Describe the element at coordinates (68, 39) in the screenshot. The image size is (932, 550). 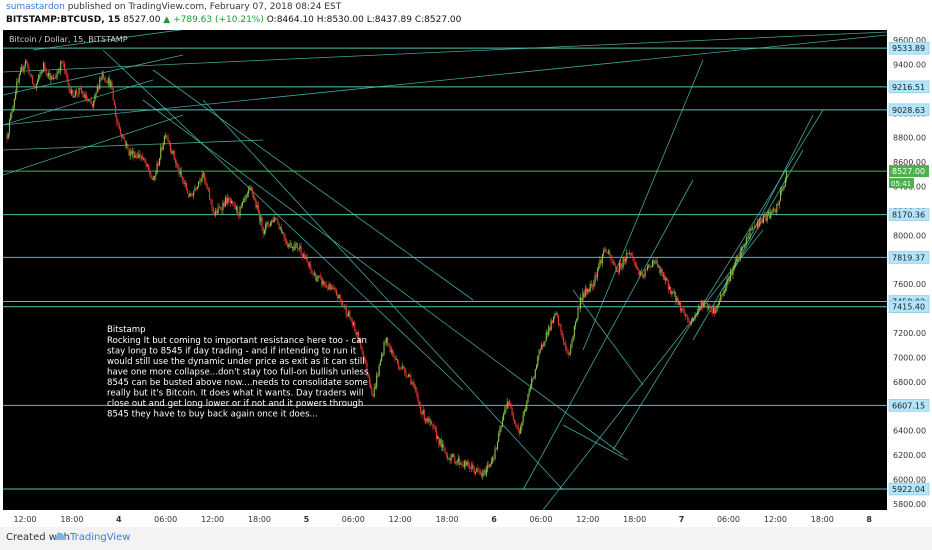
I see `chart-title: Bitcoin / Dollar, 15, BITSTAMP` at that location.